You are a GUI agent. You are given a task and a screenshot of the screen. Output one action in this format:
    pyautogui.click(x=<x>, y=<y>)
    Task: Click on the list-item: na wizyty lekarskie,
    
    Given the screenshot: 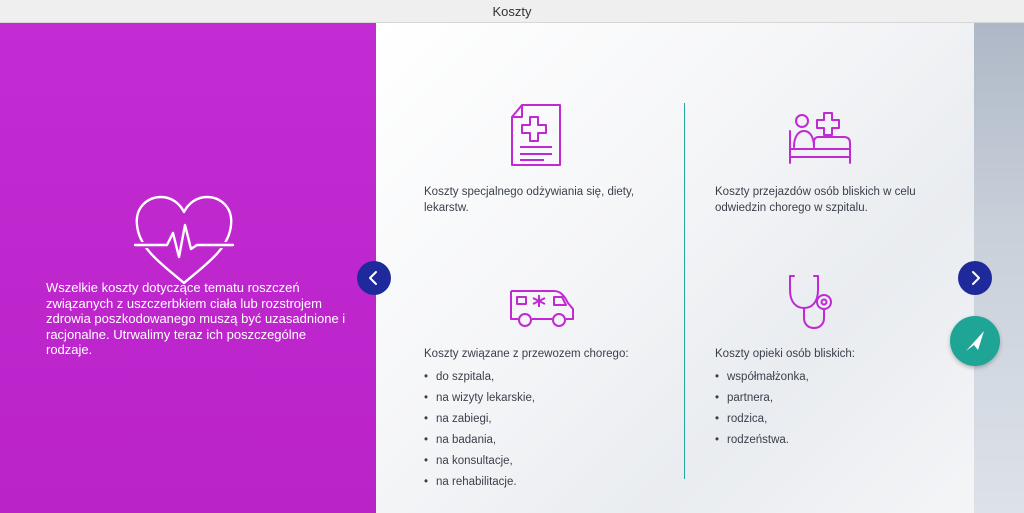 What is the action you would take?
    pyautogui.click(x=544, y=398)
    